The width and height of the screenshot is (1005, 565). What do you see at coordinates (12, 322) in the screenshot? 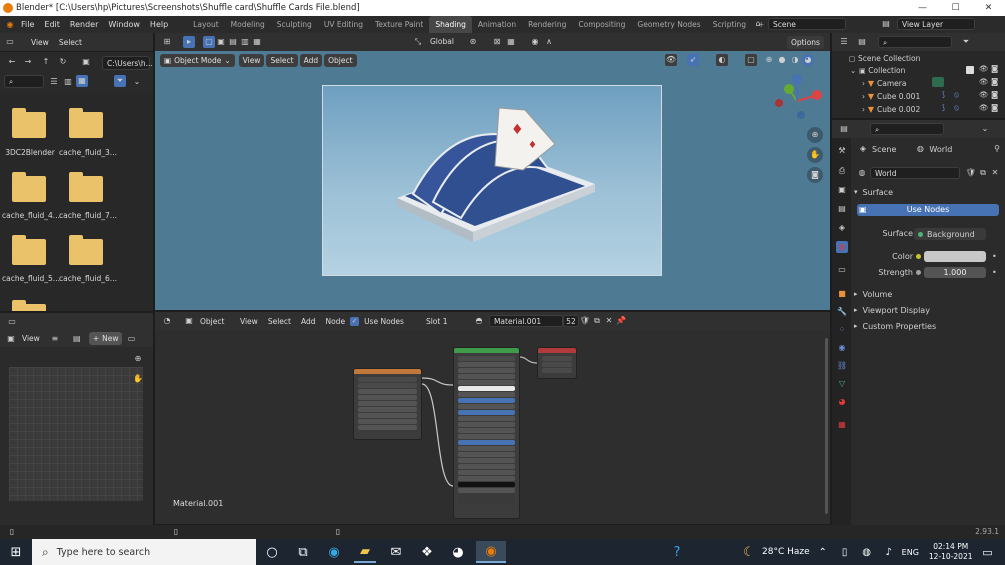
I see `editor-type-icon: ▭` at bounding box center [12, 322].